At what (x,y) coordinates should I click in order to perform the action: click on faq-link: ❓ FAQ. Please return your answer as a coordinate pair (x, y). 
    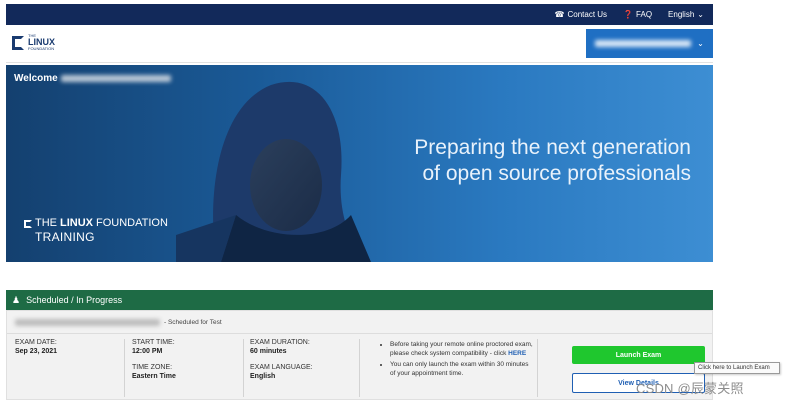
    Looking at the image, I should click on (637, 14).